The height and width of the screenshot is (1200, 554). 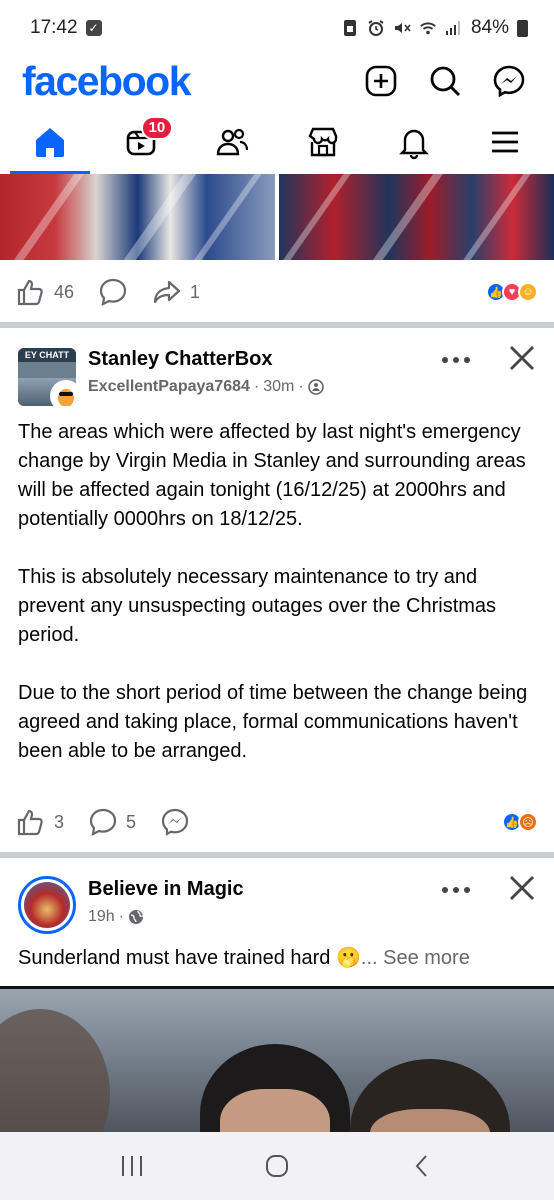 I want to click on user-avatar, so click(x=63, y=393).